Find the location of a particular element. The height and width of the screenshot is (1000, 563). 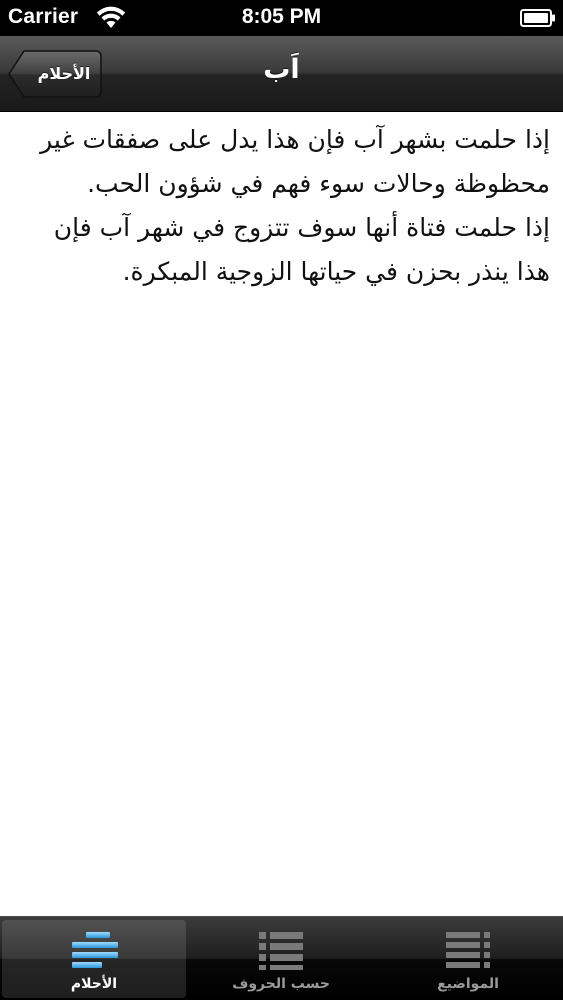

bulleted-list-icon is located at coordinates (281, 951).